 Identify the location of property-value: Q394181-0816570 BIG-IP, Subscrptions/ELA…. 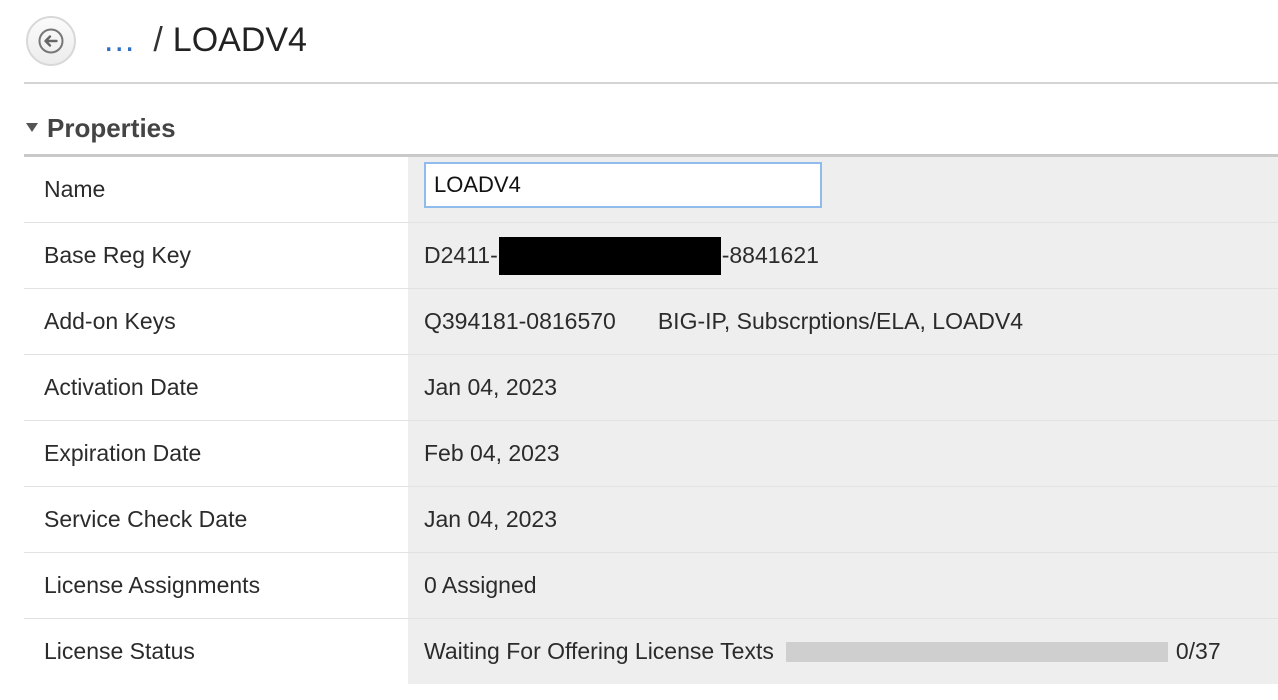
(843, 321).